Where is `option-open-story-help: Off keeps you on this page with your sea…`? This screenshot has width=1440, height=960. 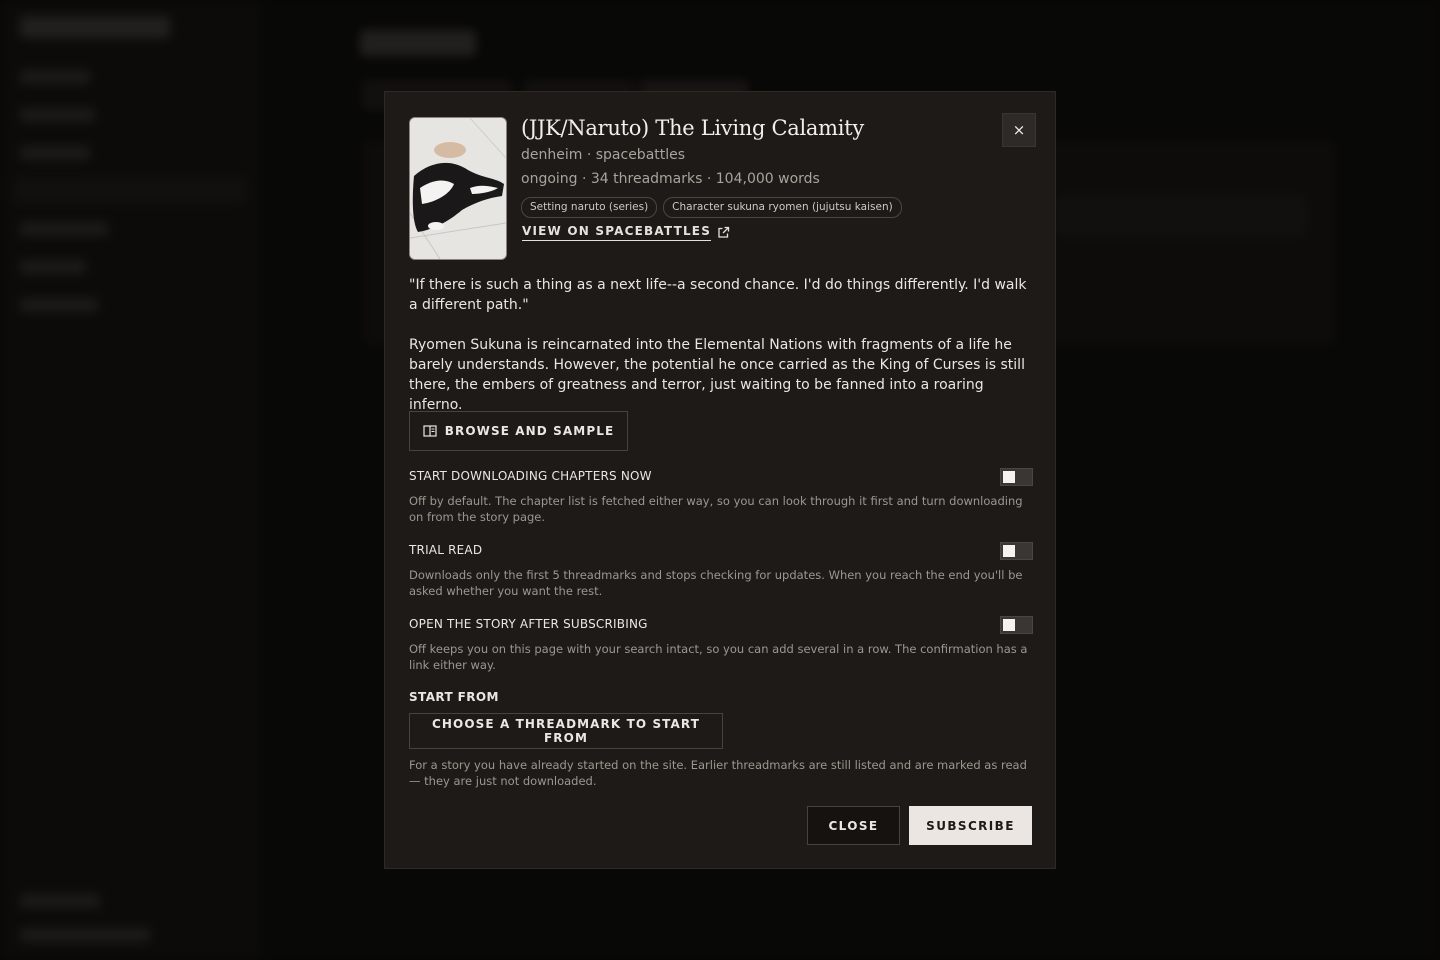 option-open-story-help: Off keeps you on this page with your sea… is located at coordinates (718, 657).